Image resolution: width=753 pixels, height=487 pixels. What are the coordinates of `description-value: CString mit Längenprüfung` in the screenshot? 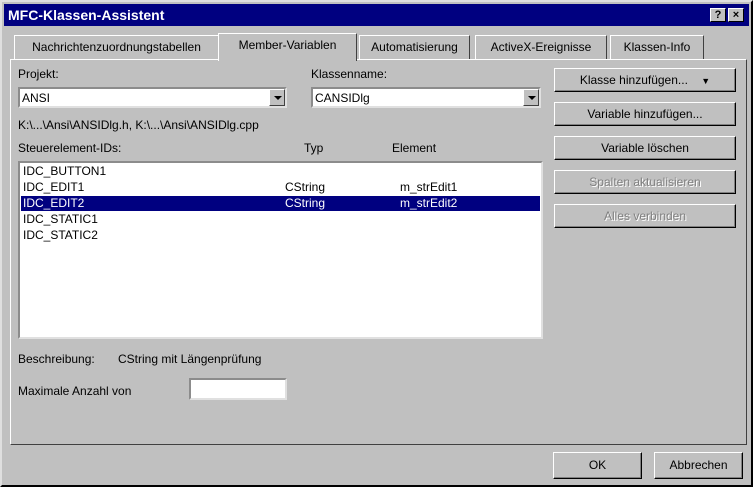 It's located at (190, 359).